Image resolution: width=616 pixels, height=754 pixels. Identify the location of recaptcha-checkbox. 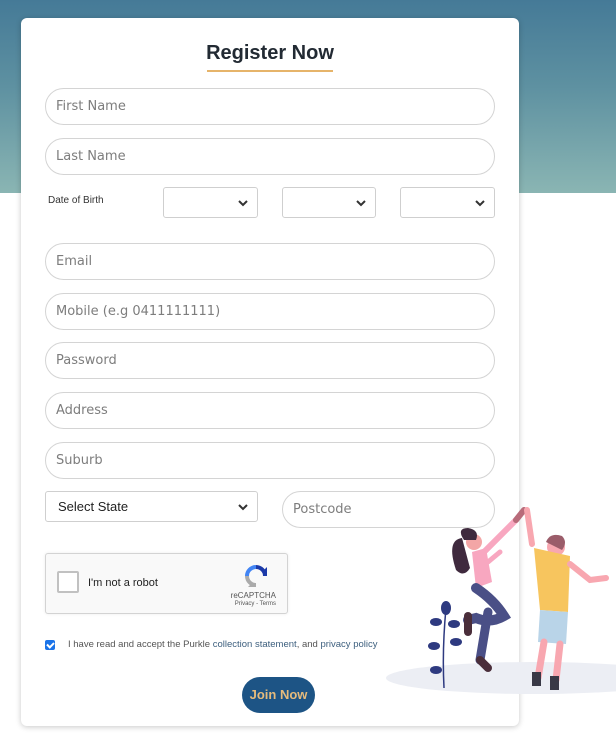
(68, 582).